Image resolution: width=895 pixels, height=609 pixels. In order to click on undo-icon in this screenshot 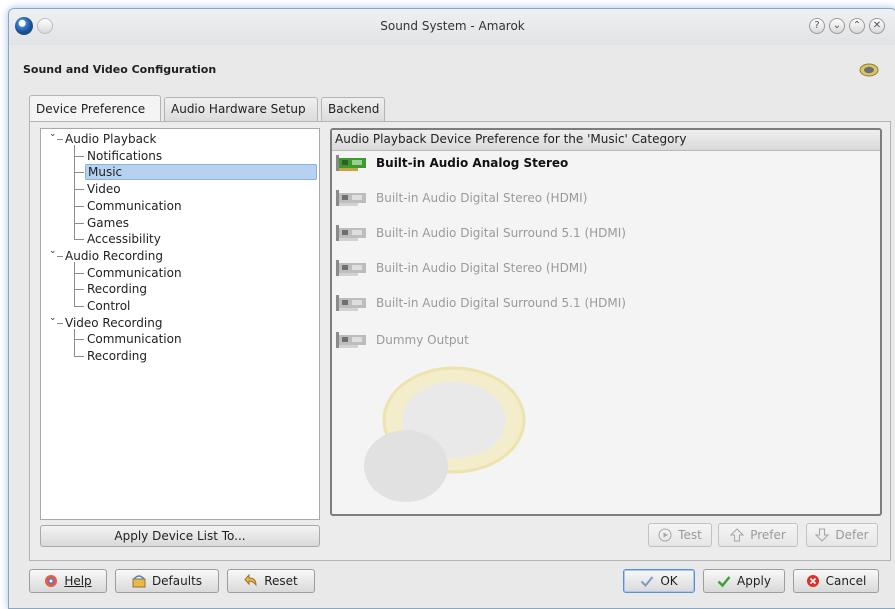, I will do `click(250, 580)`.